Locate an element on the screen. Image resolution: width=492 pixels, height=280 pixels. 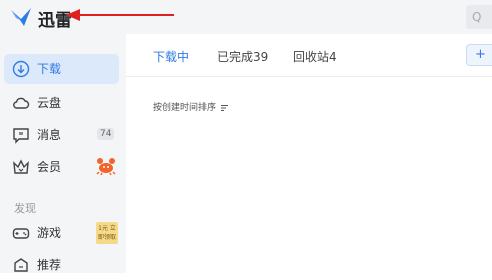
title-bar: 迅雷 Q is located at coordinates (246, 17).